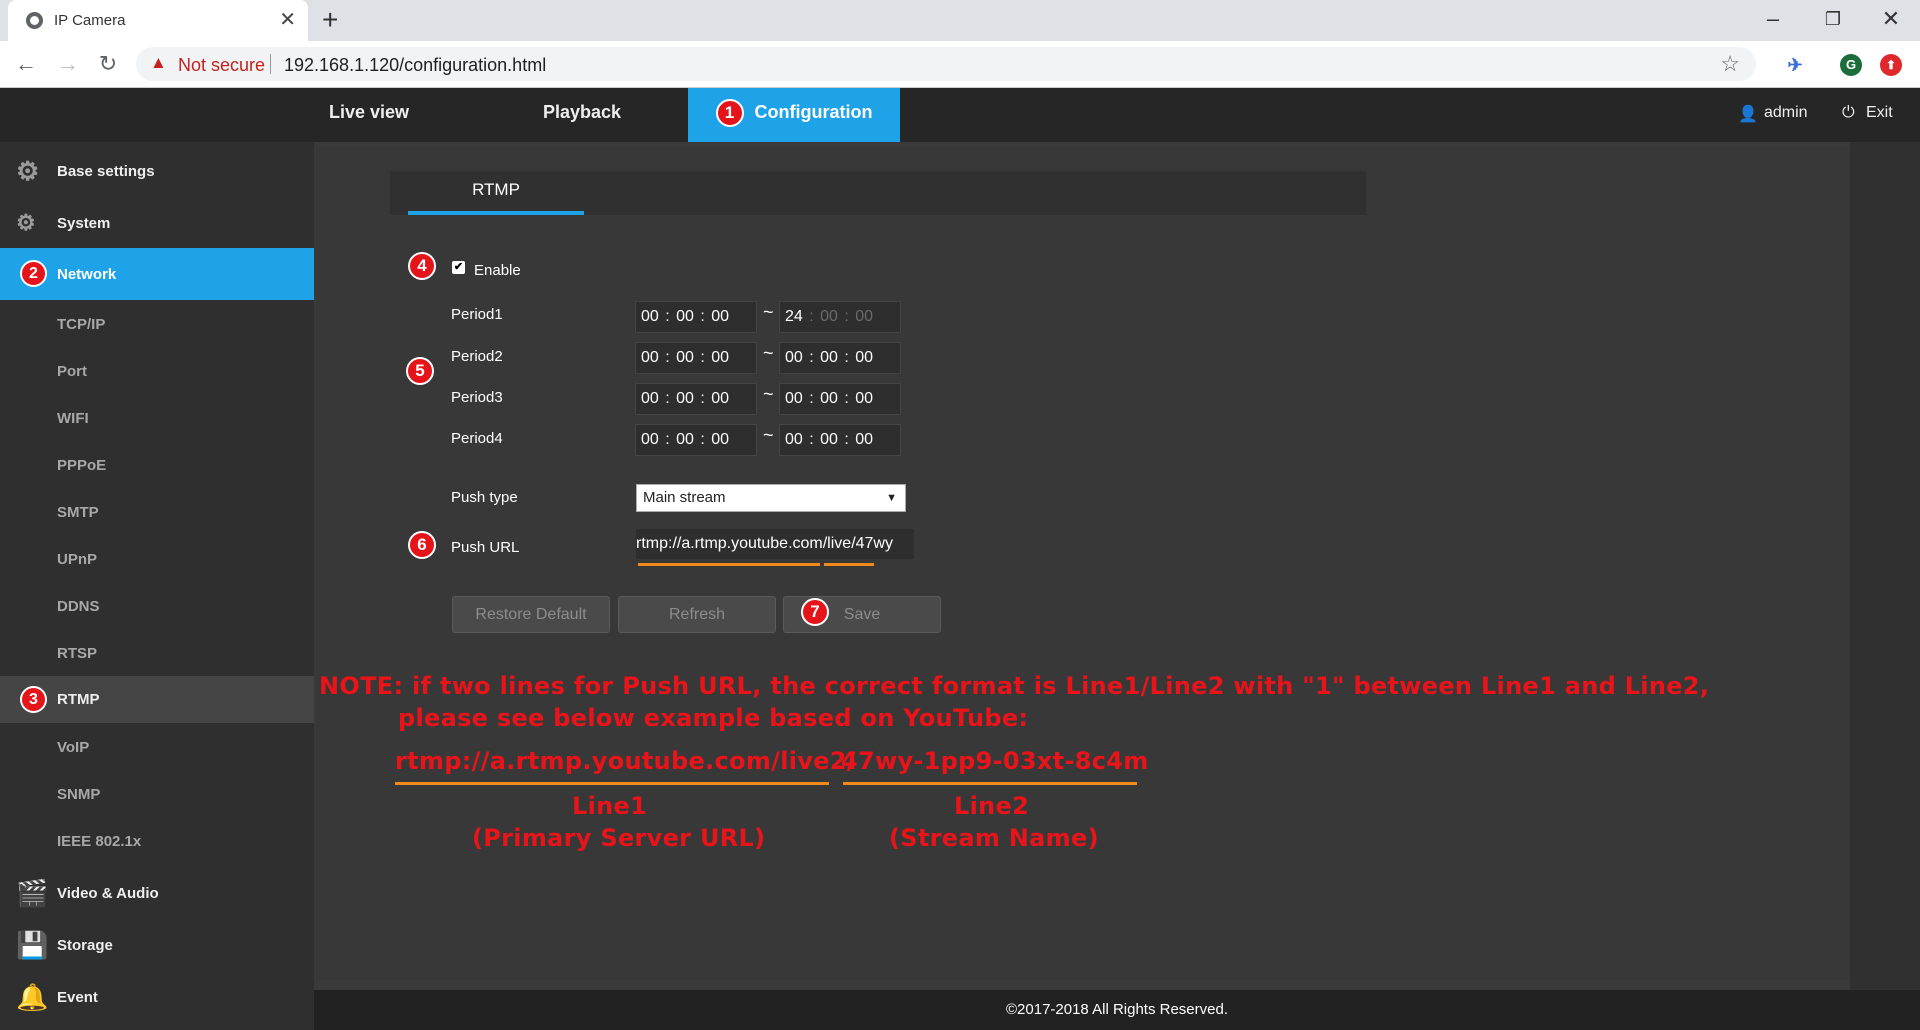  I want to click on url-text: 192.168.1.120/configuration.html, so click(415, 65).